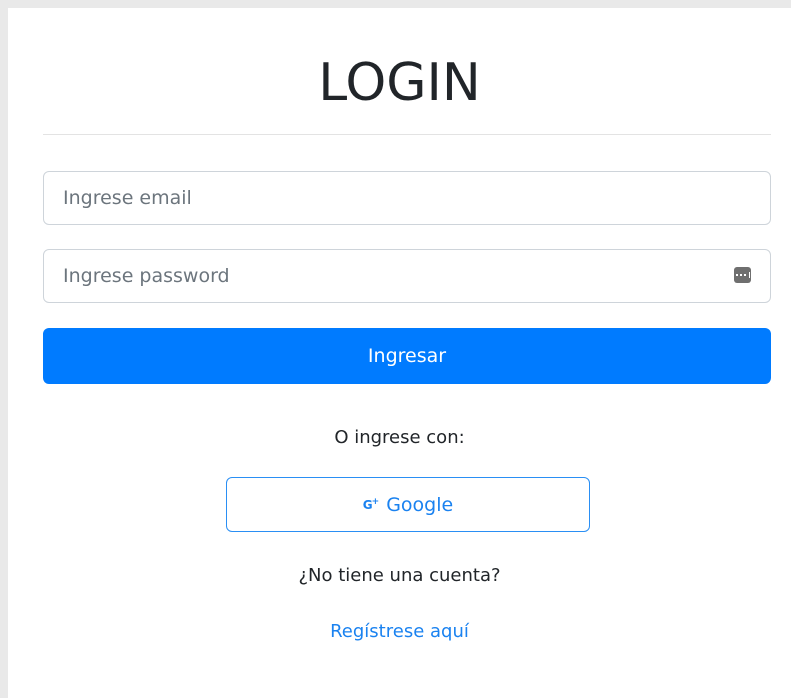 This screenshot has width=791, height=698. I want to click on password-field-wrapper, so click(407, 276).